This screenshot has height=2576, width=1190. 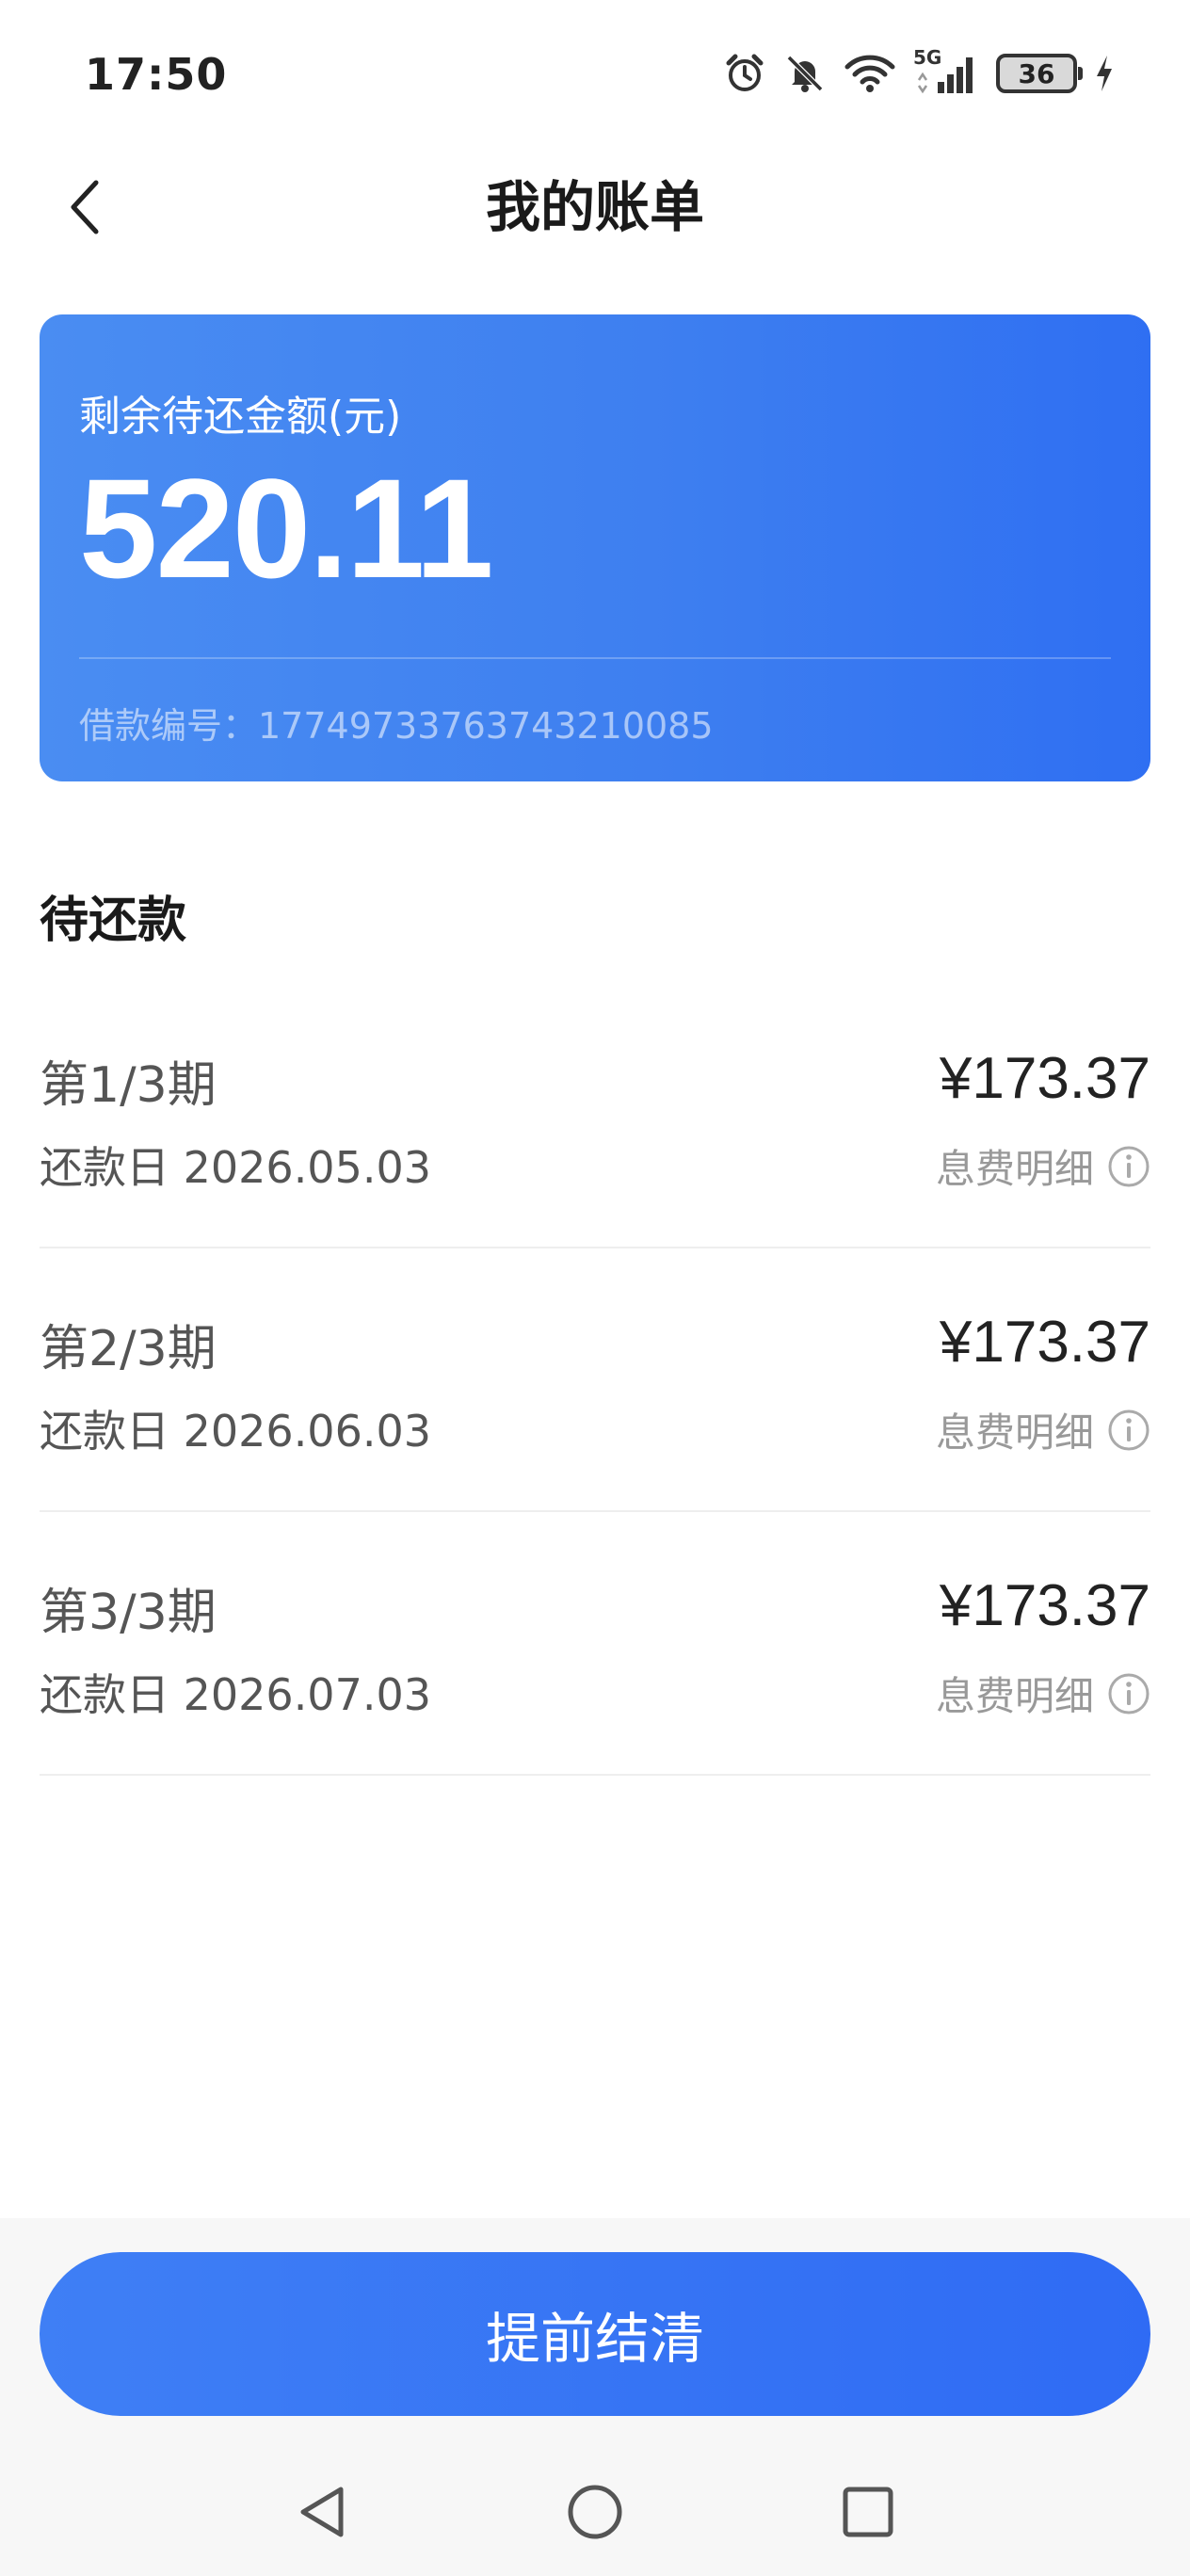 I want to click on network-type: 5G, so click(x=927, y=57).